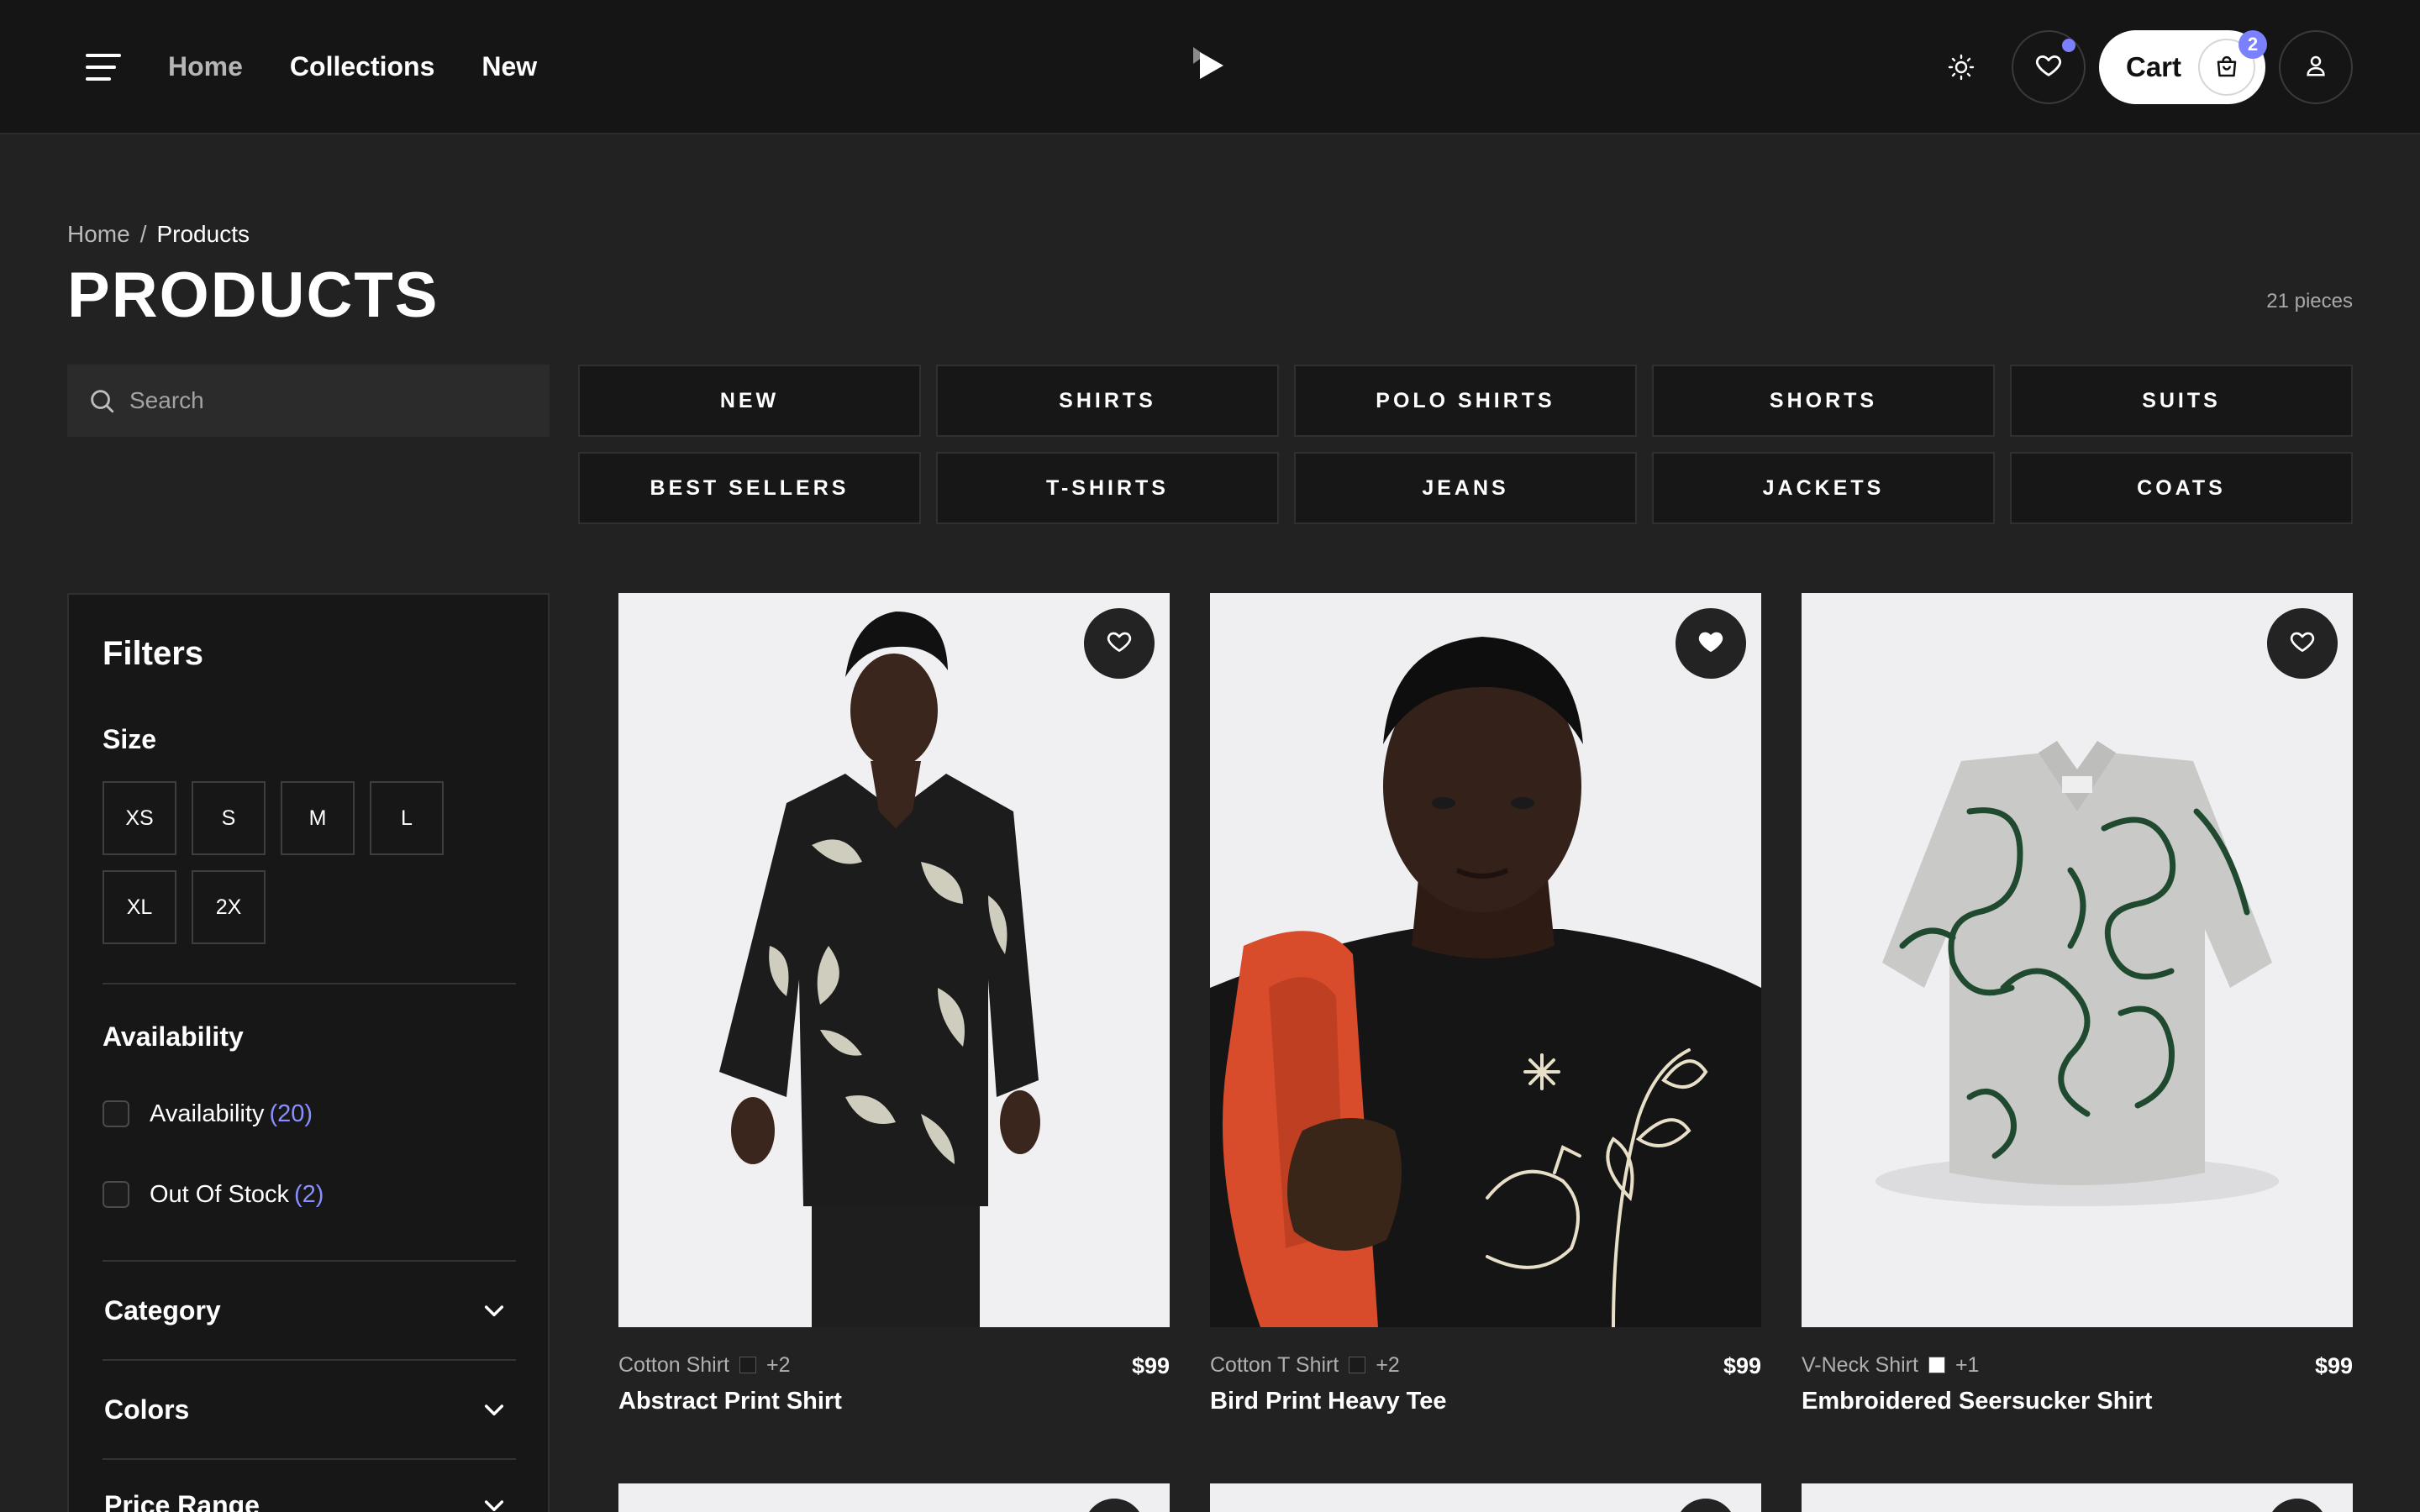 The width and height of the screenshot is (2420, 1512). I want to click on size-option-xl: XL, so click(139, 907).